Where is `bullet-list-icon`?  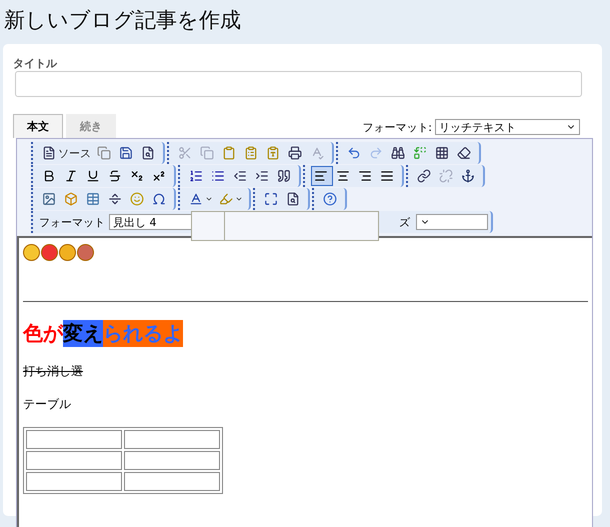 bullet-list-icon is located at coordinates (218, 176).